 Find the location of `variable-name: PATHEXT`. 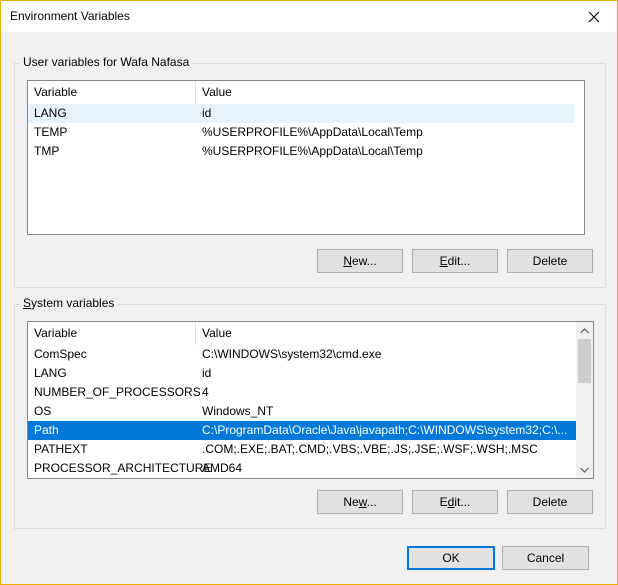

variable-name: PATHEXT is located at coordinates (61, 449).